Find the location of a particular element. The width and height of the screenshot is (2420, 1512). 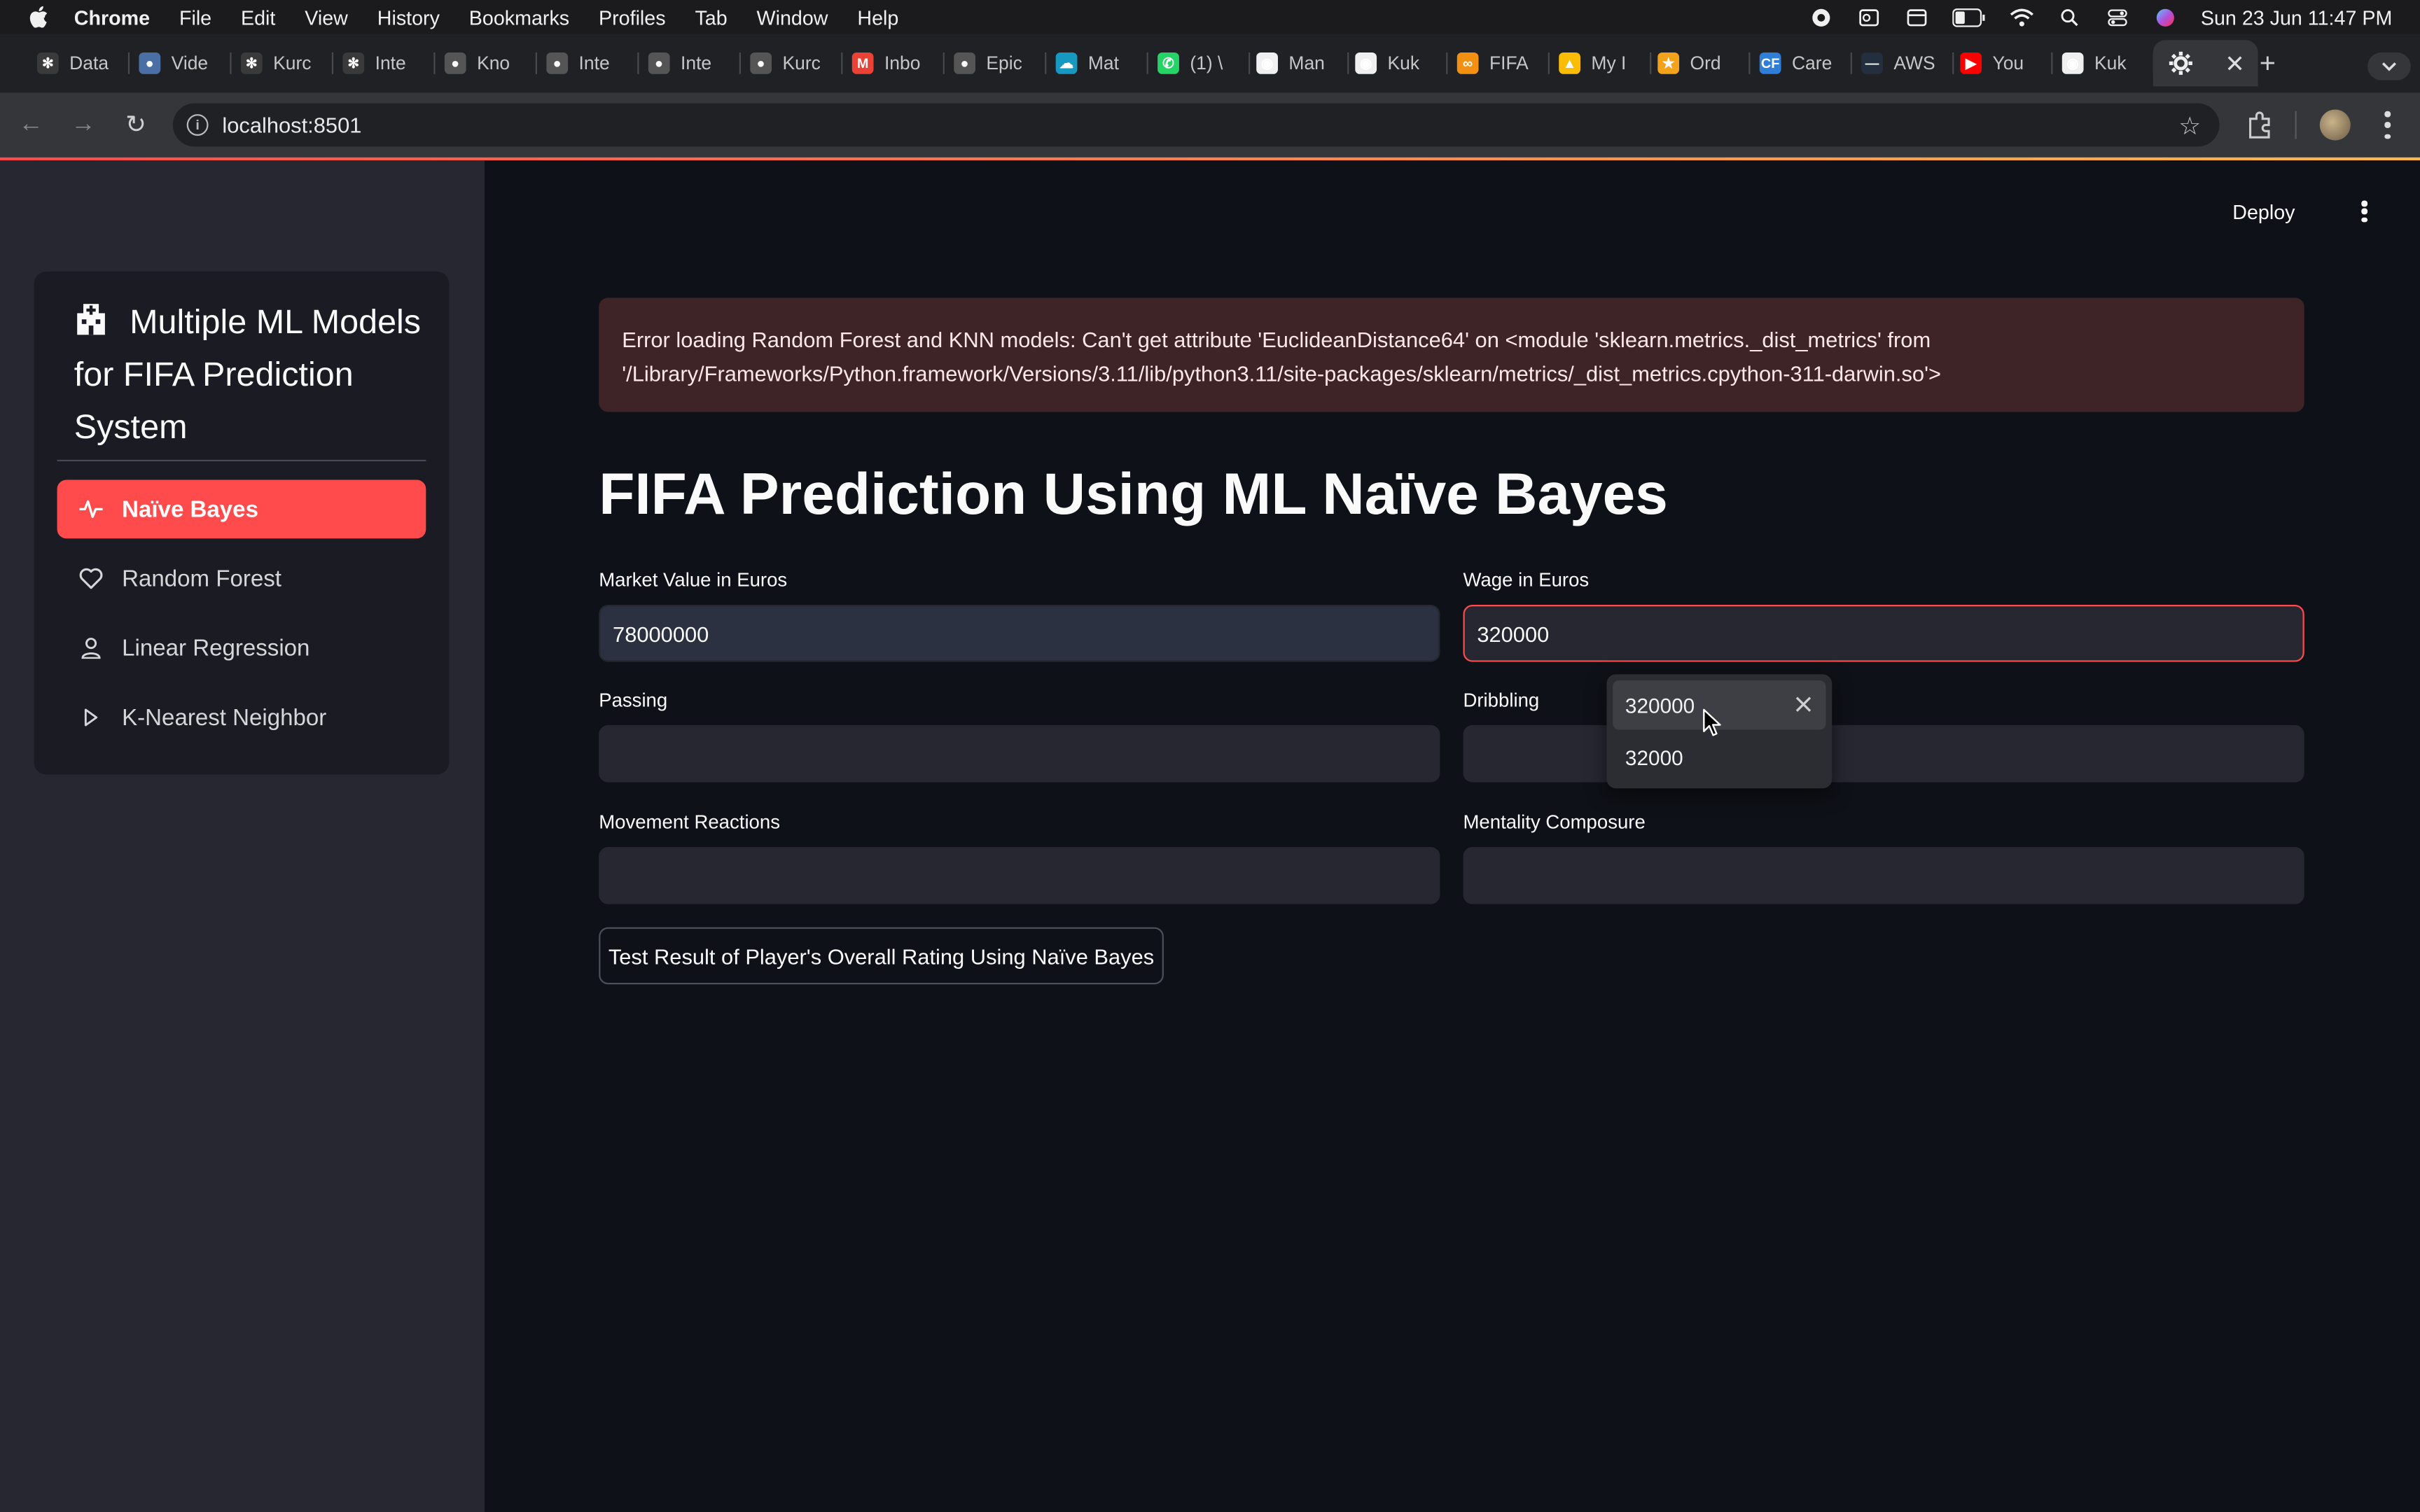

browser-tab: ● Kurc is located at coordinates (796, 63).